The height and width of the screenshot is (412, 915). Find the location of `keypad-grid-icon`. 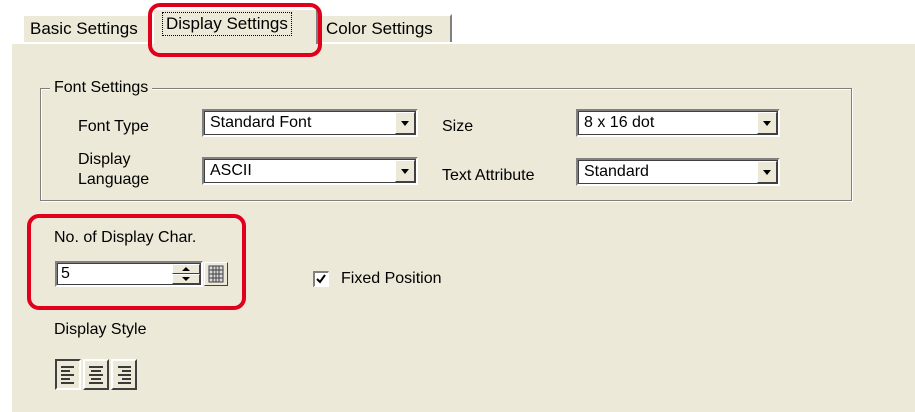

keypad-grid-icon is located at coordinates (216, 274).